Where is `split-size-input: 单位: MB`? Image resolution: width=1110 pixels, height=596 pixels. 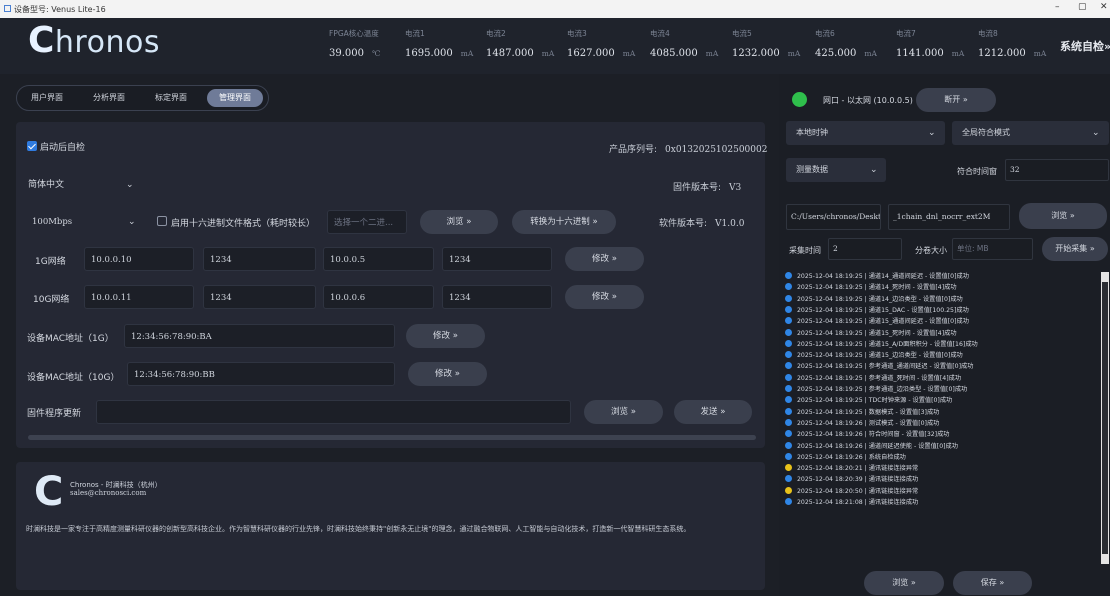 split-size-input: 单位: MB is located at coordinates (992, 249).